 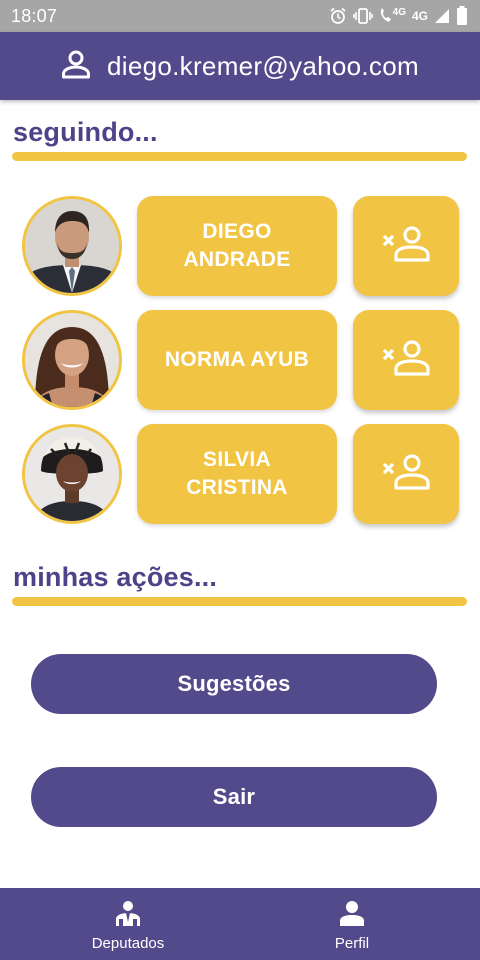 I want to click on deputy-name-button: DIEGO ANDRADE, so click(x=237, y=246).